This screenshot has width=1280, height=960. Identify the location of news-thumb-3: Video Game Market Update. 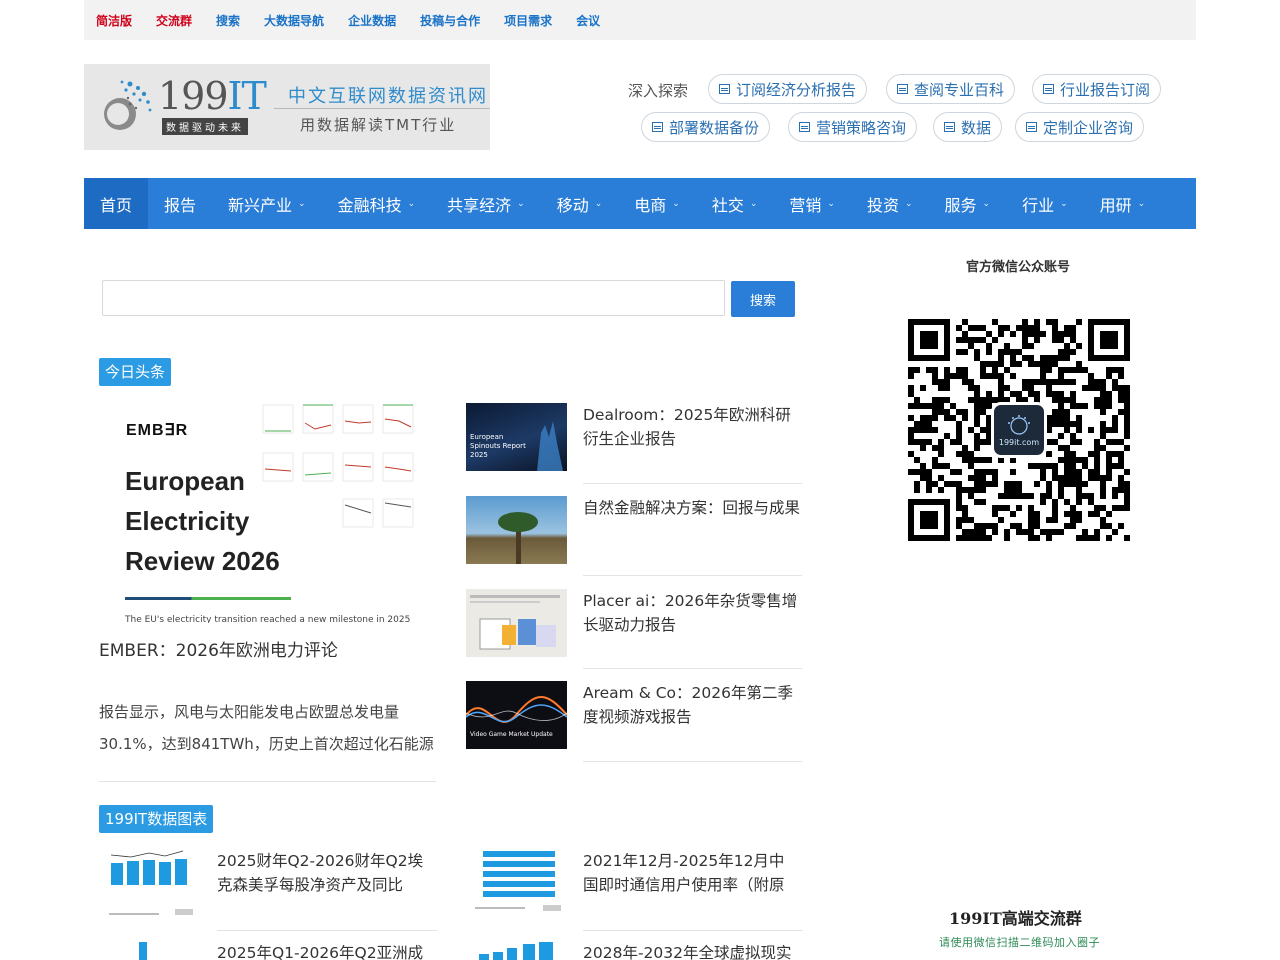
(516, 715).